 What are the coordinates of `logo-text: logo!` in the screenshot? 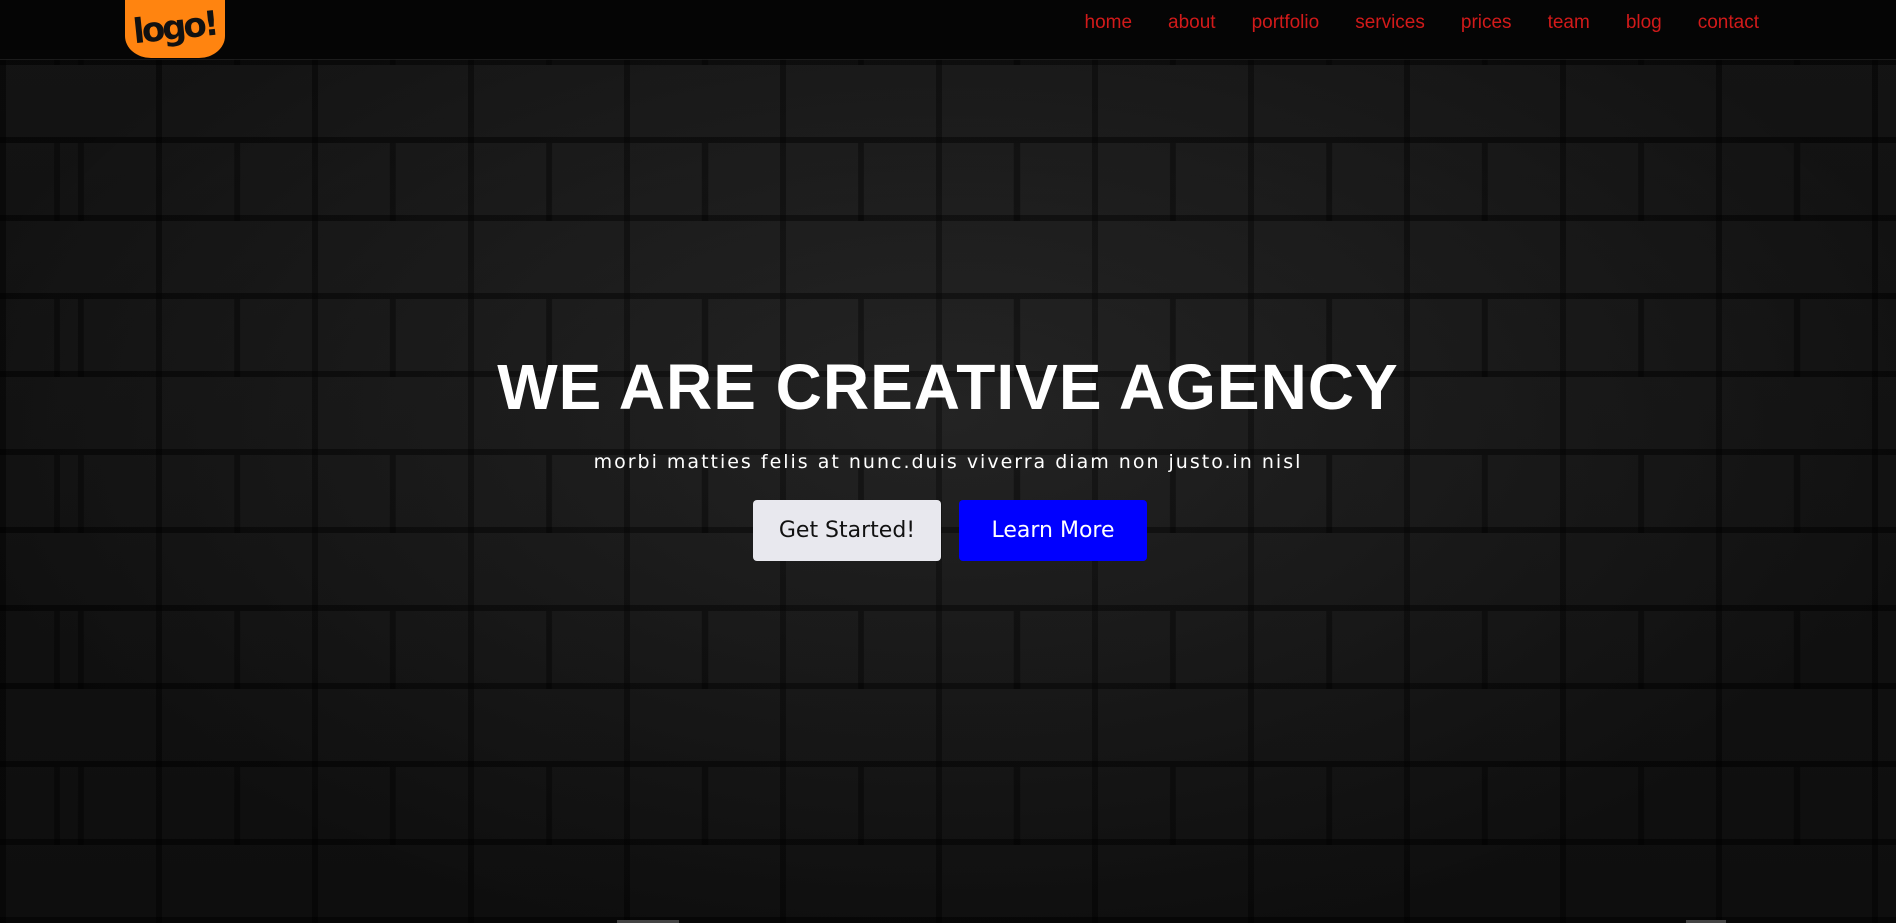 It's located at (175, 28).